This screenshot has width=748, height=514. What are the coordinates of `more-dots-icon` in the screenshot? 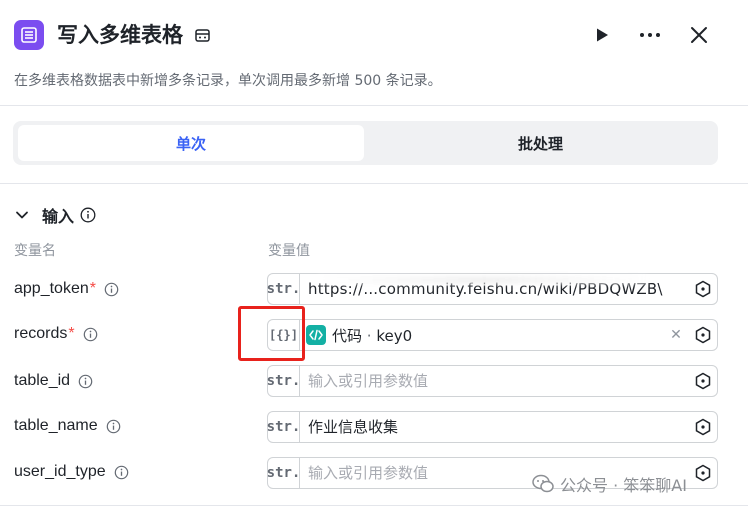 It's located at (650, 35).